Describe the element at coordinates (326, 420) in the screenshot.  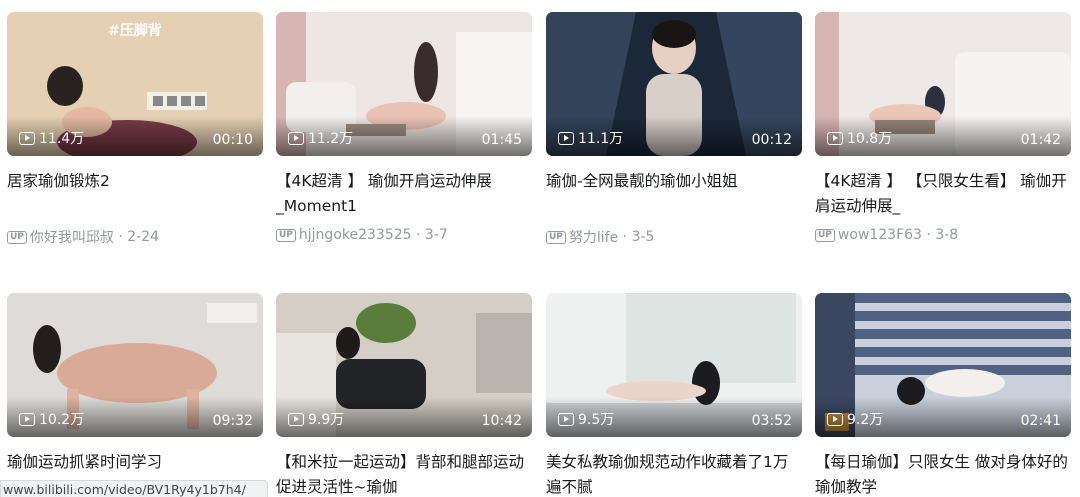
I see `view-count: 9.9万` at that location.